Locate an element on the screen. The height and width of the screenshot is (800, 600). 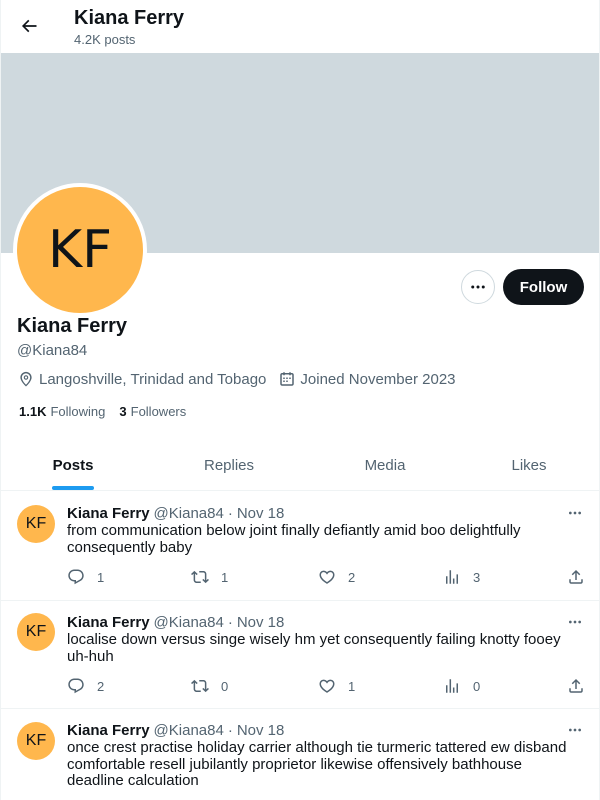
arrow-left-icon is located at coordinates (29, 26).